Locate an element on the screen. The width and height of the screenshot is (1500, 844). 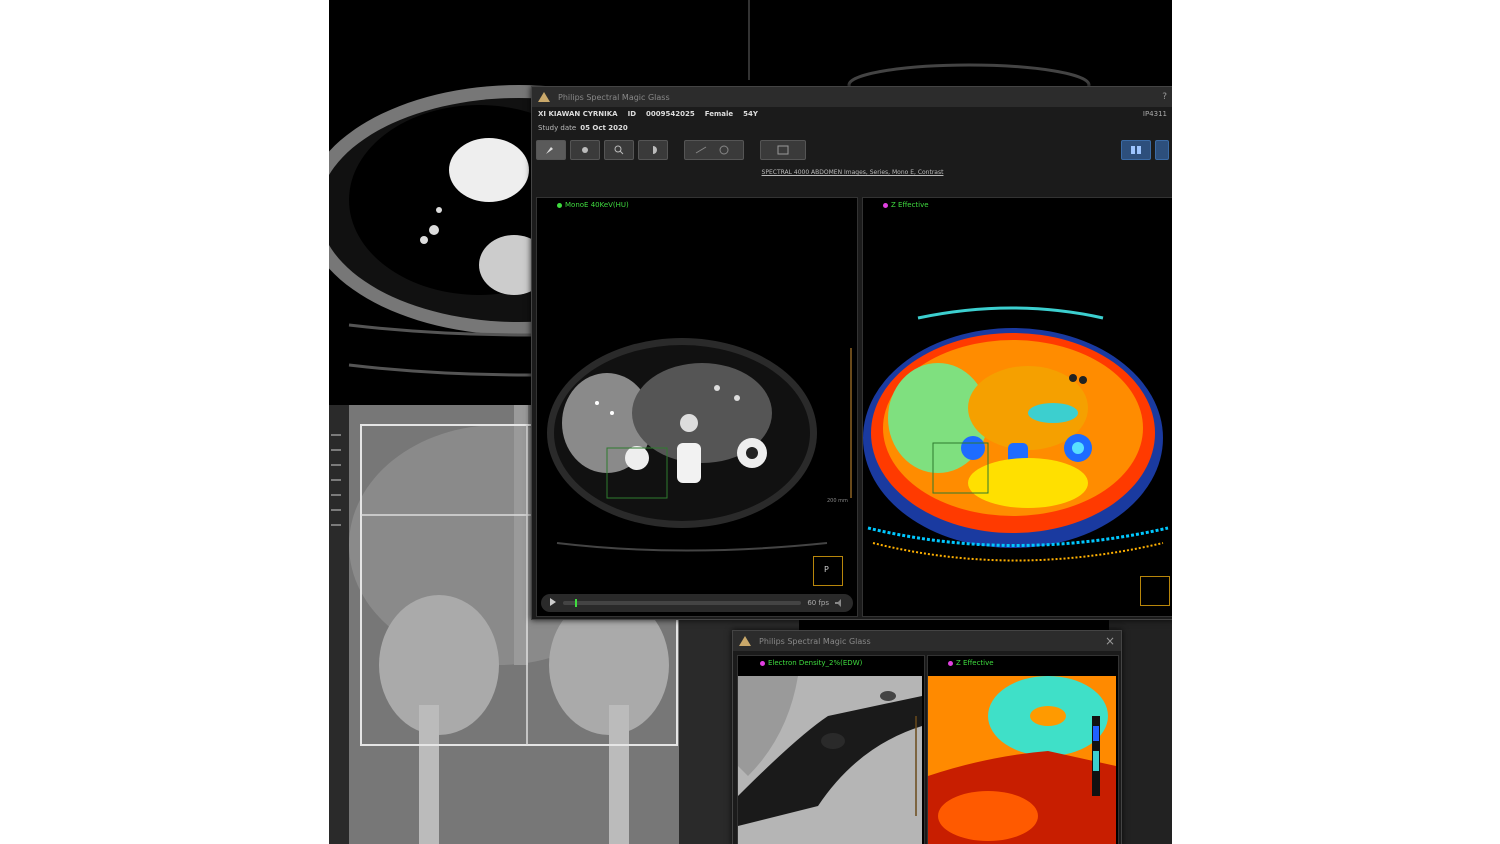
pointer-icon is located at coordinates (549, 150).